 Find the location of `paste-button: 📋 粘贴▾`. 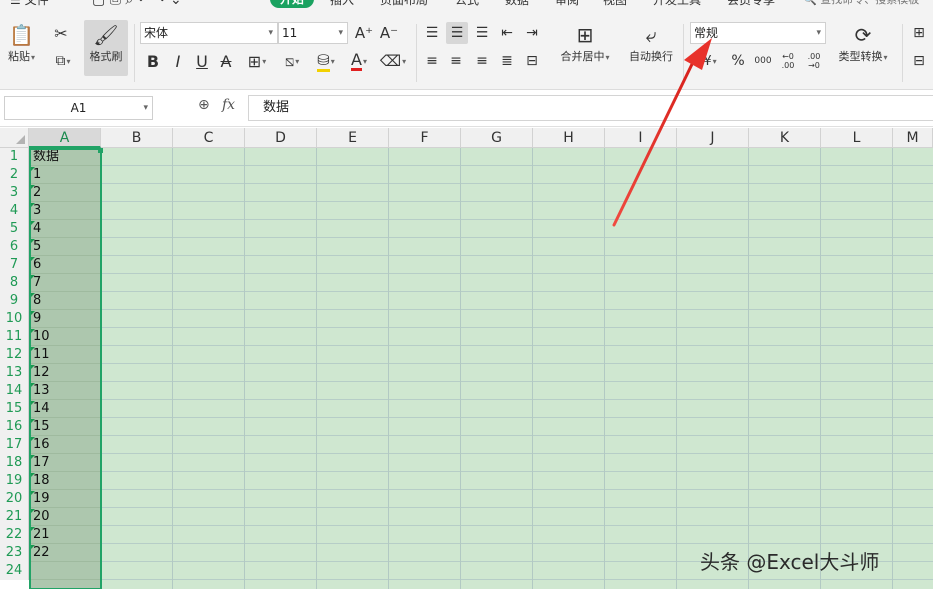

paste-button: 📋 粘贴▾ is located at coordinates (21, 43).